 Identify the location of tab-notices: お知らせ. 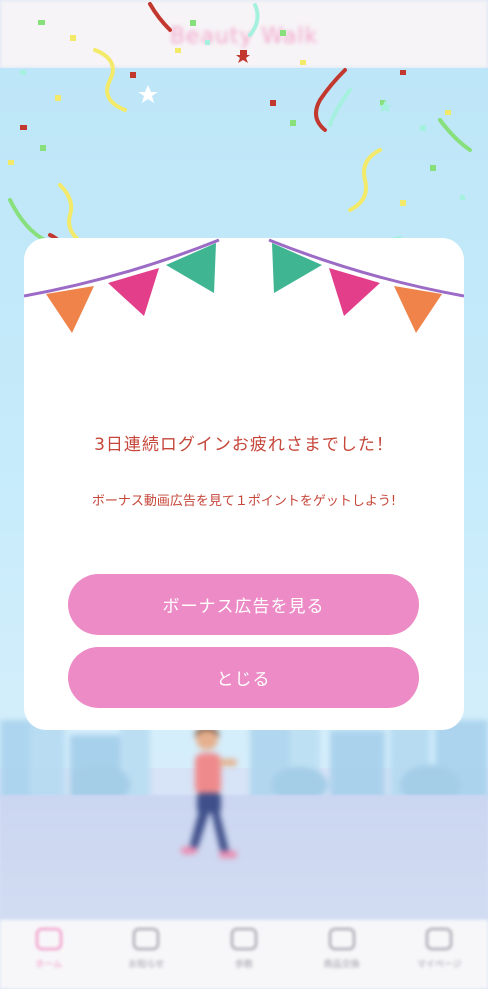
(147, 954).